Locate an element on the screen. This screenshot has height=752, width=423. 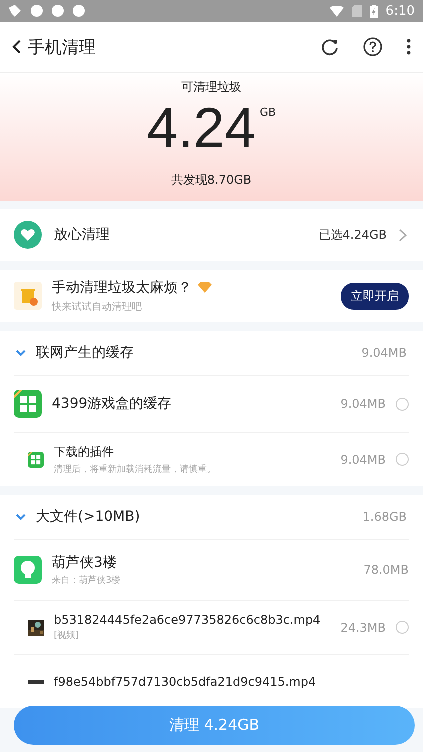
section-size: 1.68GB is located at coordinates (384, 517).